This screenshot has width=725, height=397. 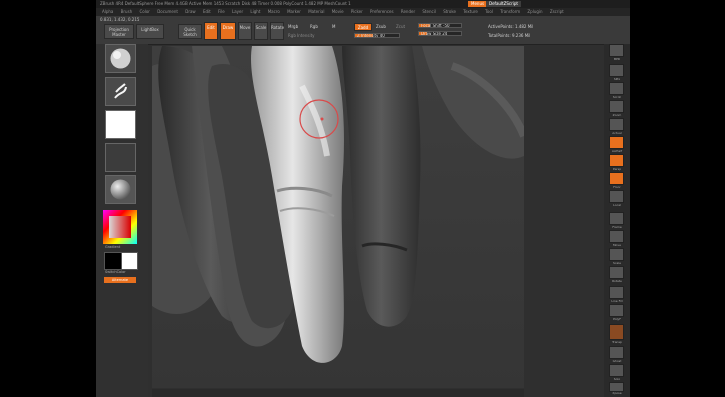 What do you see at coordinates (478, 4) in the screenshot?
I see `menus-button: Menus` at bounding box center [478, 4].